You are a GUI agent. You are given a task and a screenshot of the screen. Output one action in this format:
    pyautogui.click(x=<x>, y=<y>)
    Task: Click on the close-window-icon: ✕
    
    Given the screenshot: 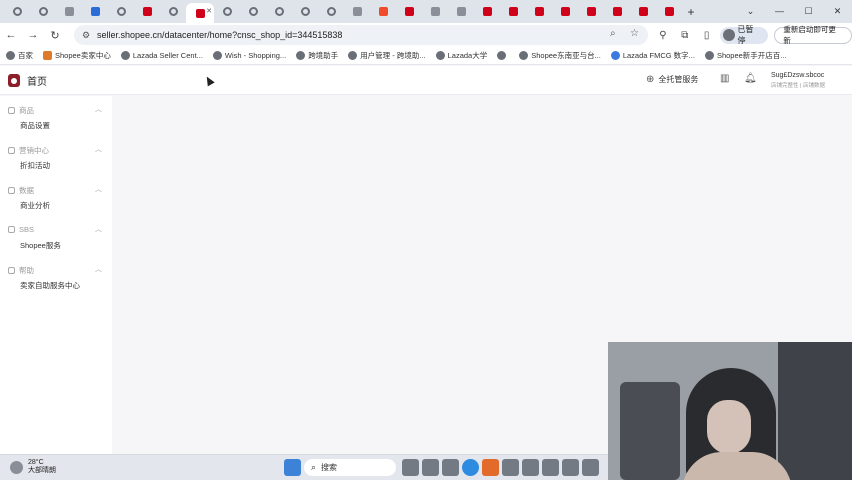 What is the action you would take?
    pyautogui.click(x=837, y=11)
    